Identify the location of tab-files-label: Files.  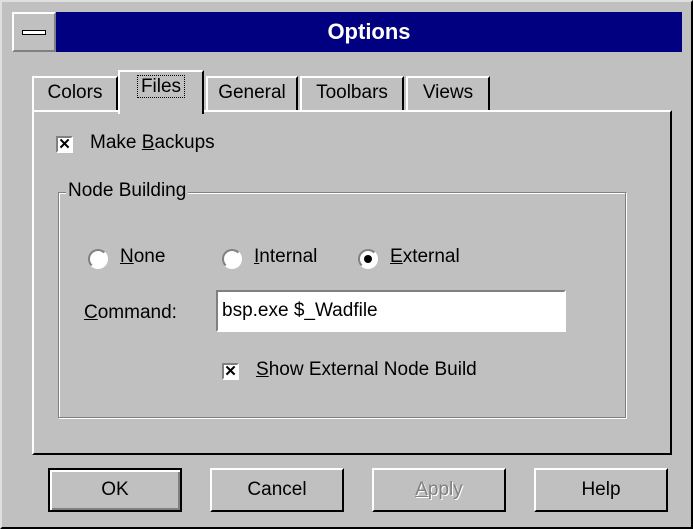
(161, 86).